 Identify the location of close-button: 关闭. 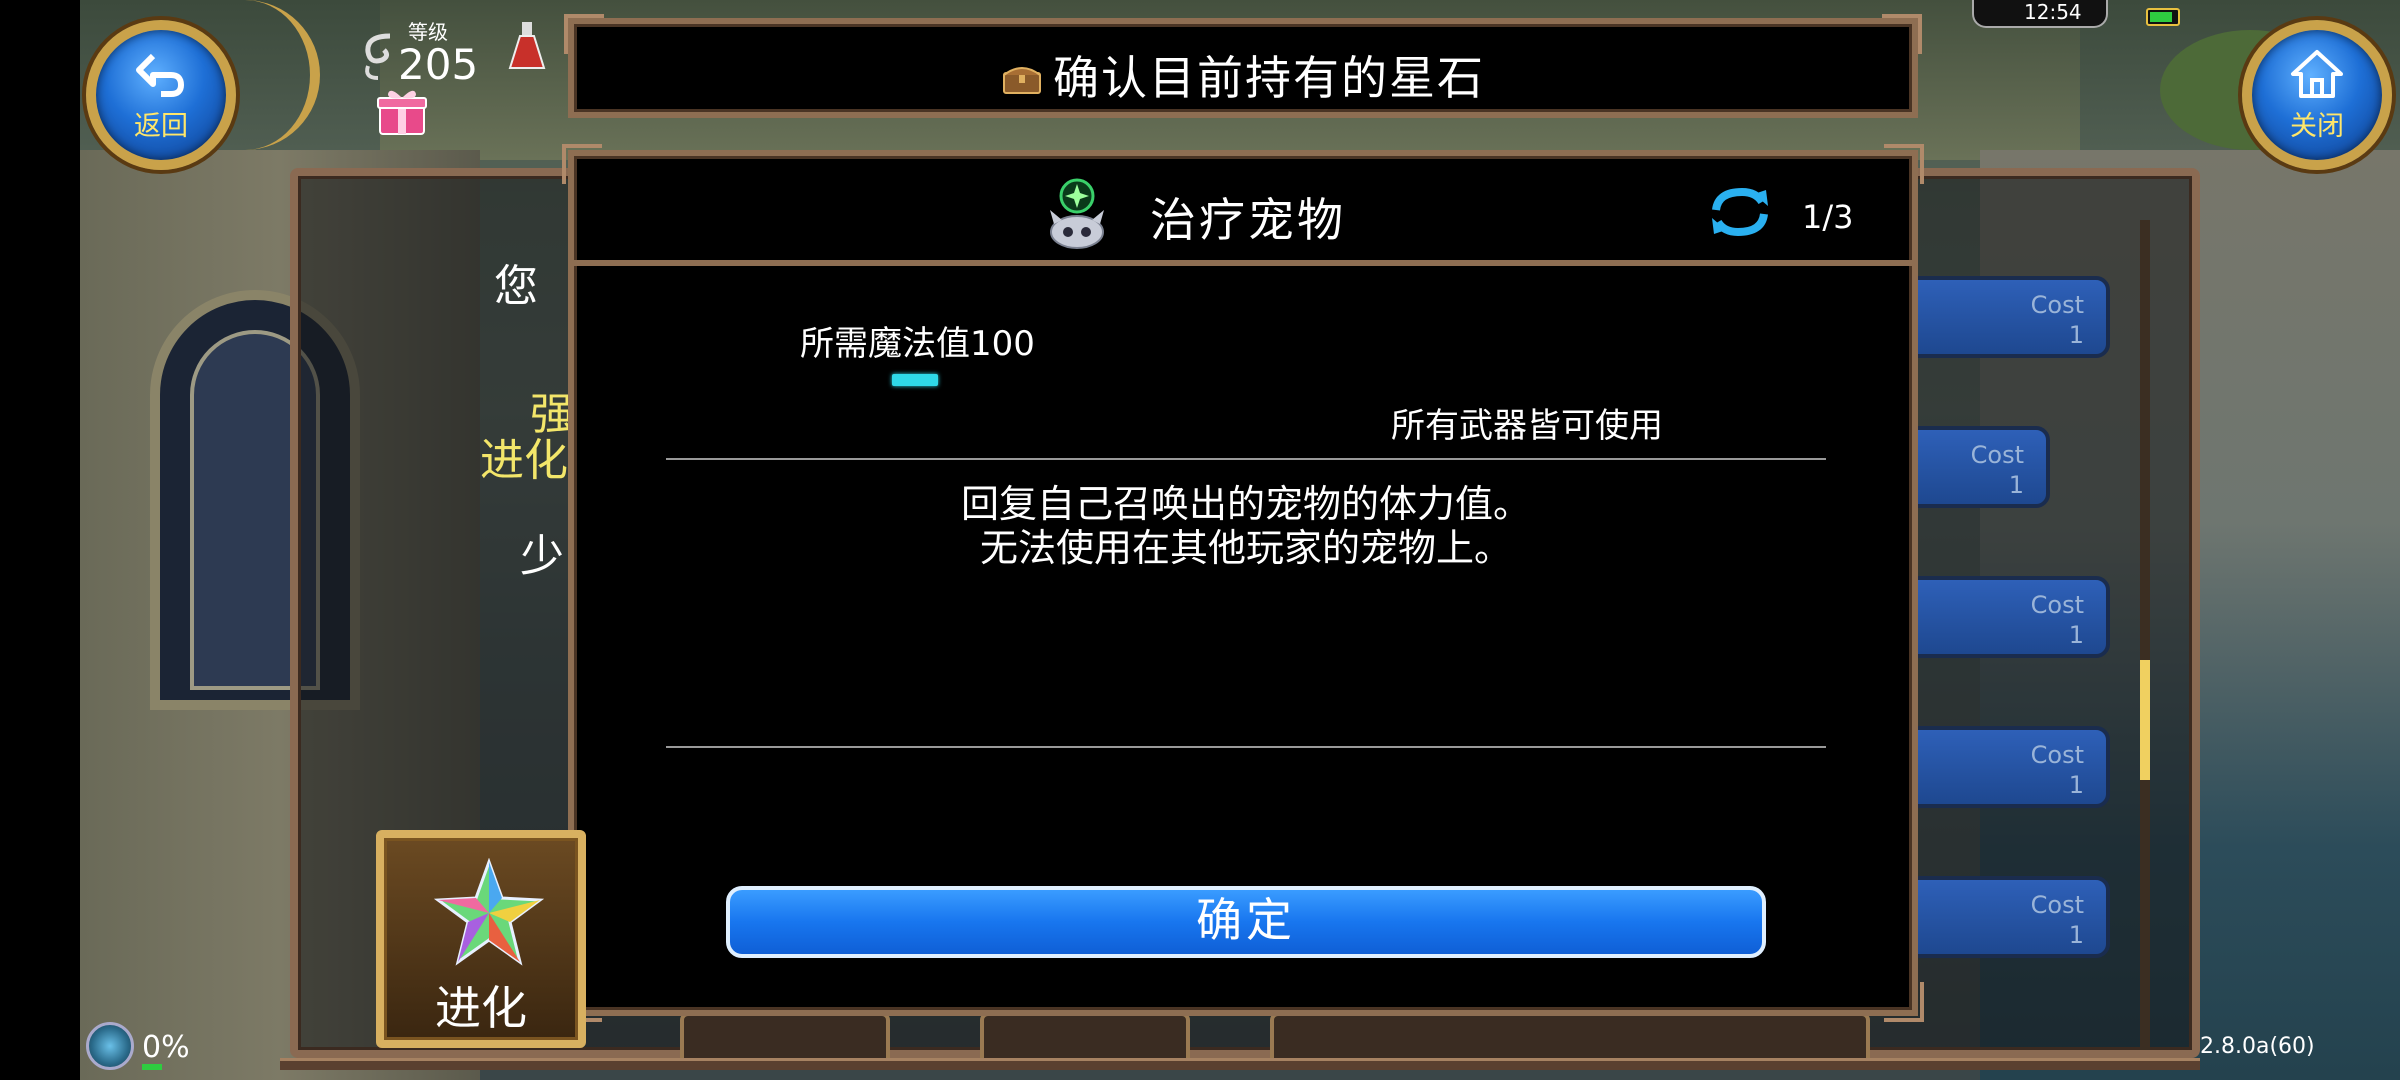
(2317, 95).